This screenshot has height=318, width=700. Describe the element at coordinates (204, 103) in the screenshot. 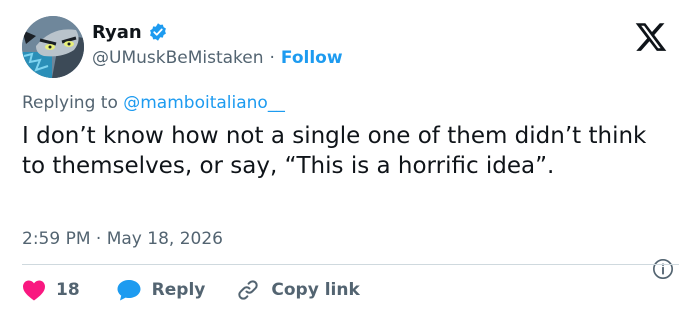

I see `replying-to-mention: @mamboitaliano__` at that location.